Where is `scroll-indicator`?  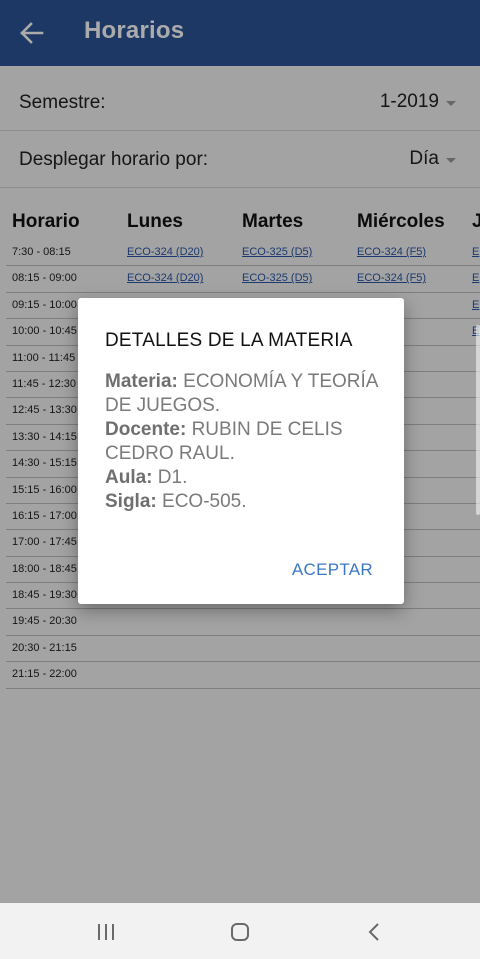 scroll-indicator is located at coordinates (478, 420).